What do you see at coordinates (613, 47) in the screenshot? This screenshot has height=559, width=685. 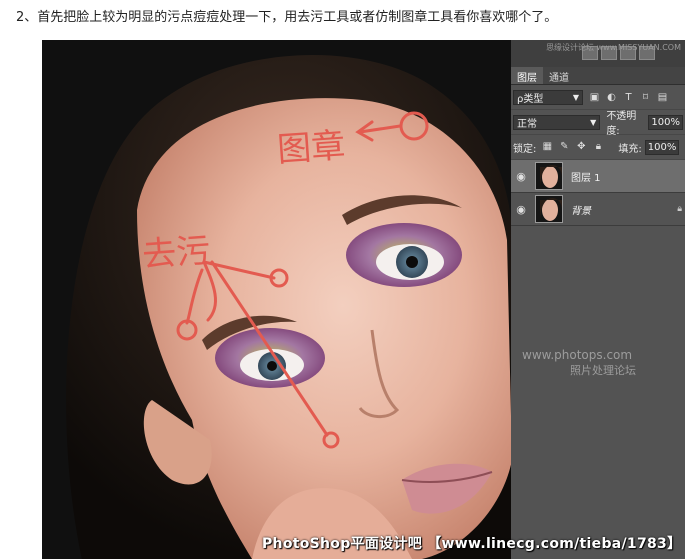 I see `site-watermark-top: 思缘设计论坛 www.MISSYUAN.COM` at bounding box center [613, 47].